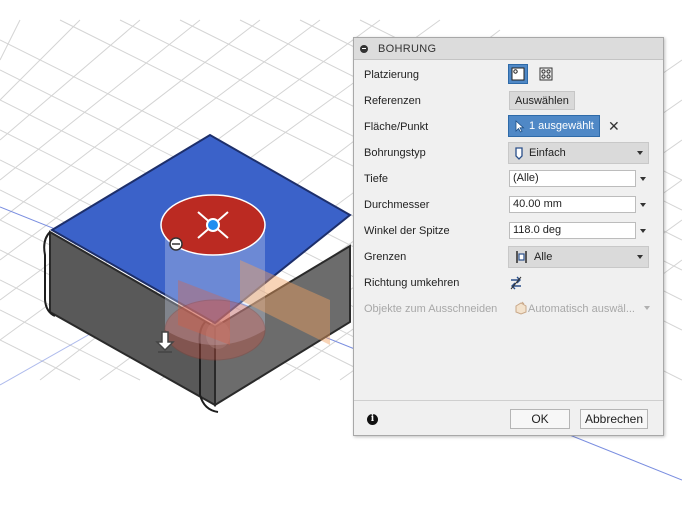 The width and height of the screenshot is (682, 511). I want to click on row-tip-angle: Winkel der Spitze 118.0 deg, so click(509, 231).